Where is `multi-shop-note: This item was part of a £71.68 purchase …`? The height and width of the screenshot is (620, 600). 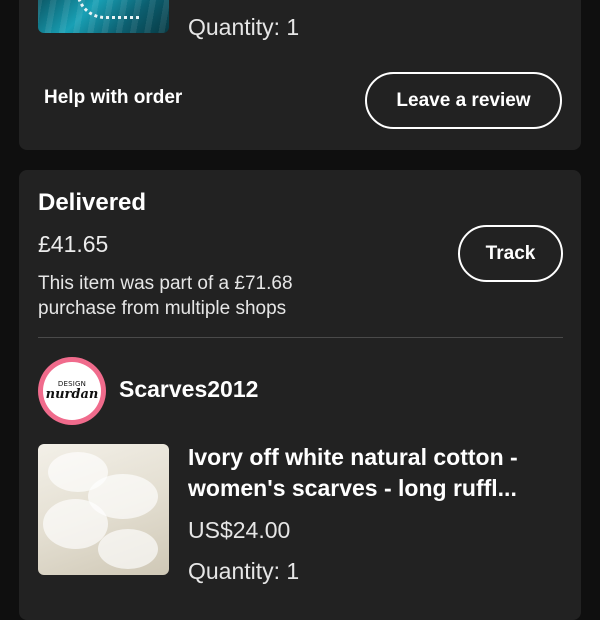
multi-shop-note: This item was part of a £71.68 purchase … is located at coordinates (165, 296).